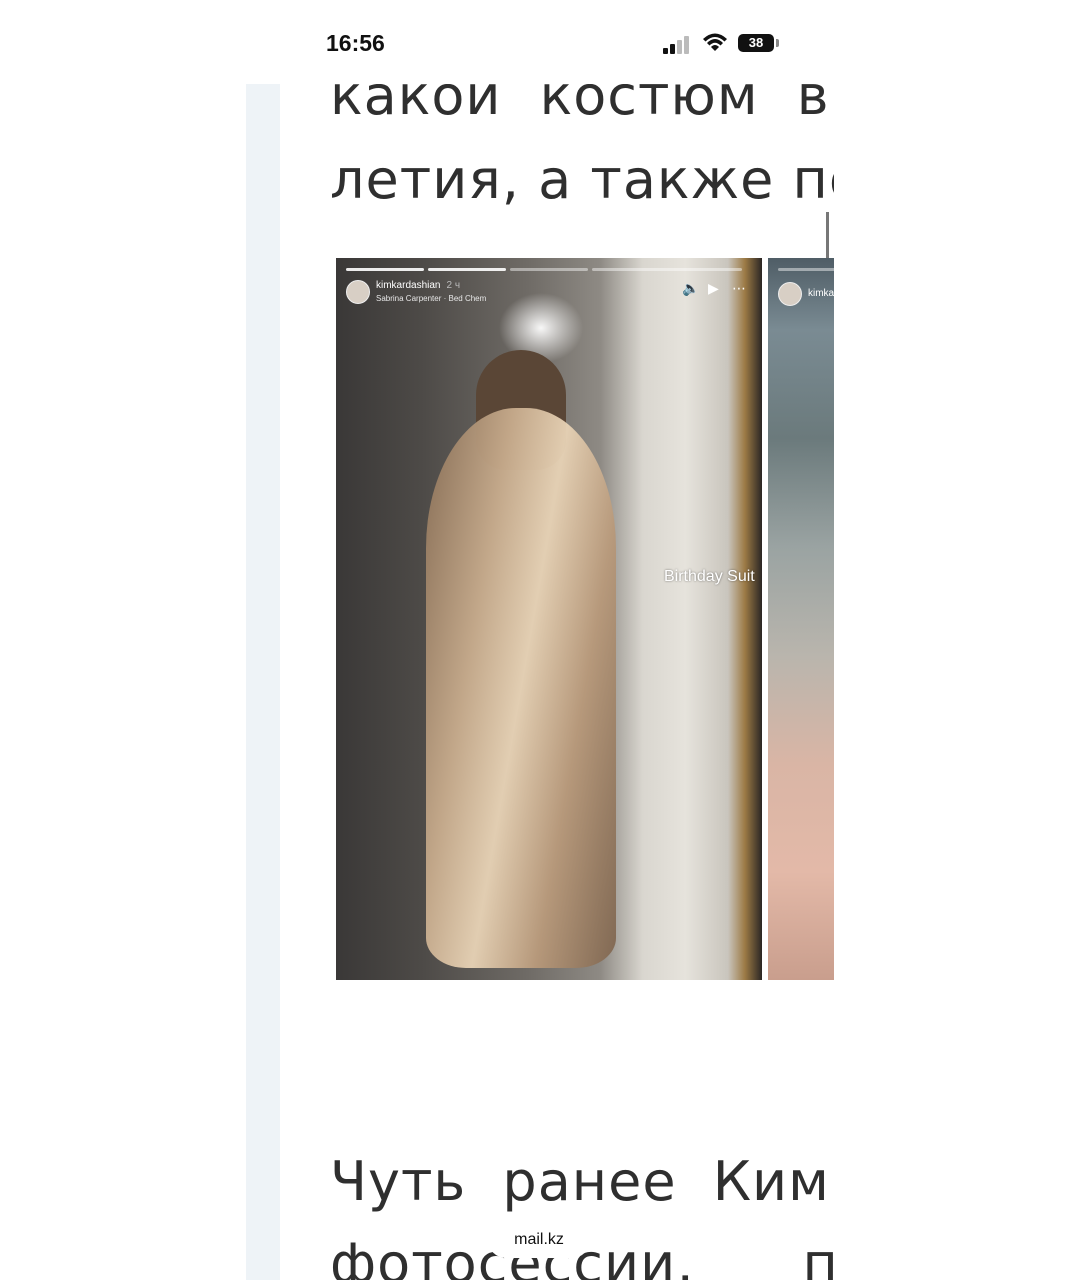 The height and width of the screenshot is (1280, 1080). What do you see at coordinates (690, 289) in the screenshot?
I see `mute-icon: 🔈` at bounding box center [690, 289].